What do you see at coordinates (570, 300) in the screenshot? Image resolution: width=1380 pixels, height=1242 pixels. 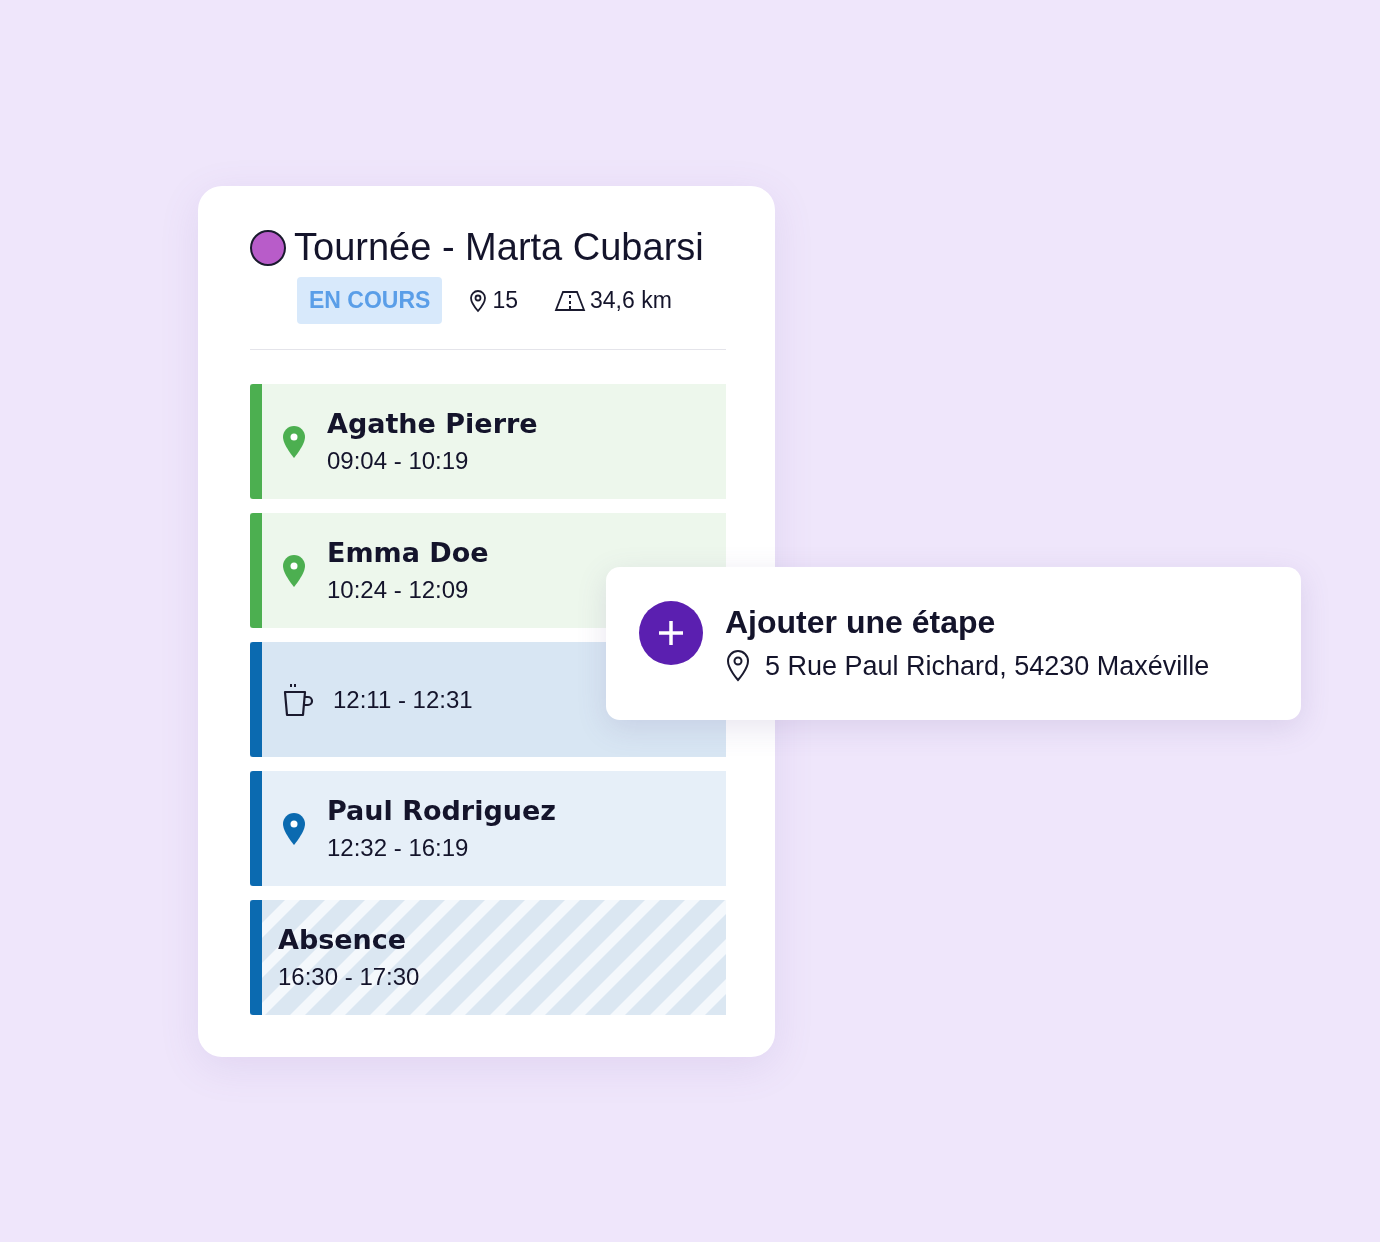 I see `road-icon` at bounding box center [570, 300].